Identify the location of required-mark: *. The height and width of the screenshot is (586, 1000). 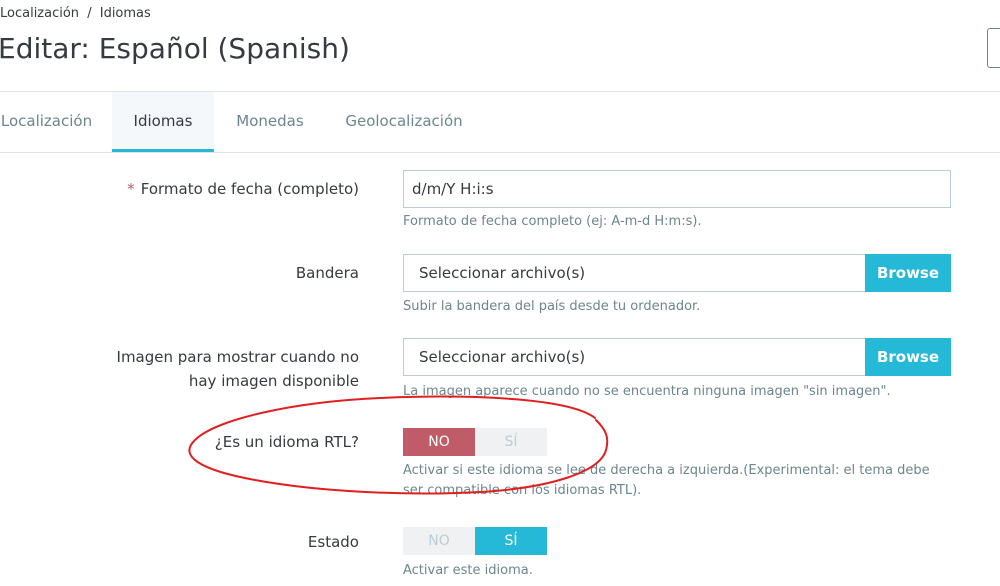
(131, 189).